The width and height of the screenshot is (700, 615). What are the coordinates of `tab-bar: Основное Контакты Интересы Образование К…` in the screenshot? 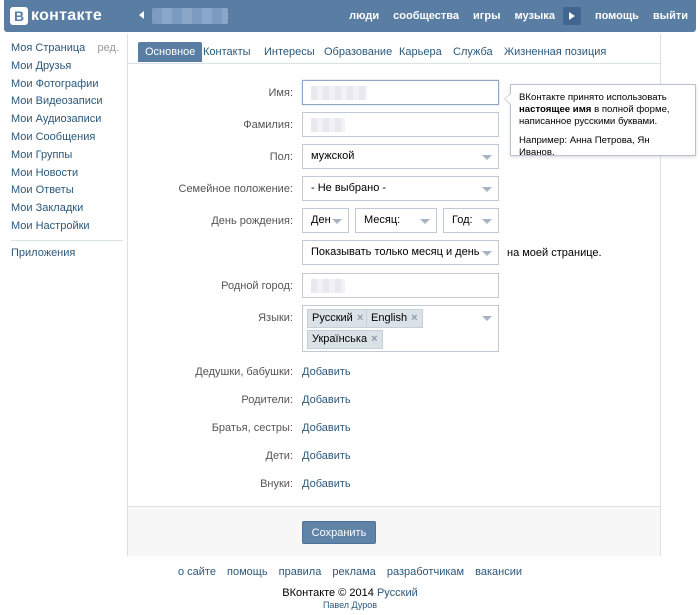 It's located at (394, 49).